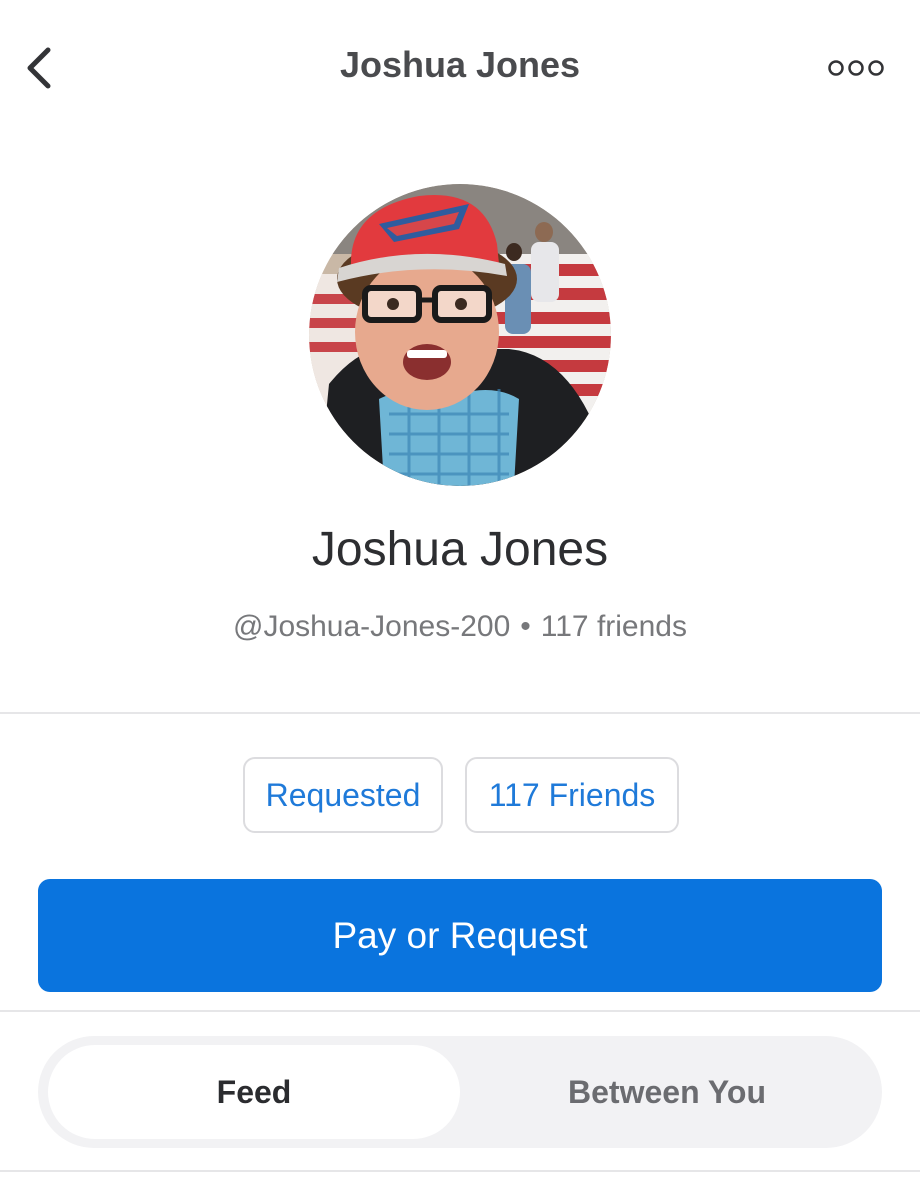 The image size is (920, 1200). What do you see at coordinates (371, 626) in the screenshot?
I see `username: @Joshua-Jones-200` at bounding box center [371, 626].